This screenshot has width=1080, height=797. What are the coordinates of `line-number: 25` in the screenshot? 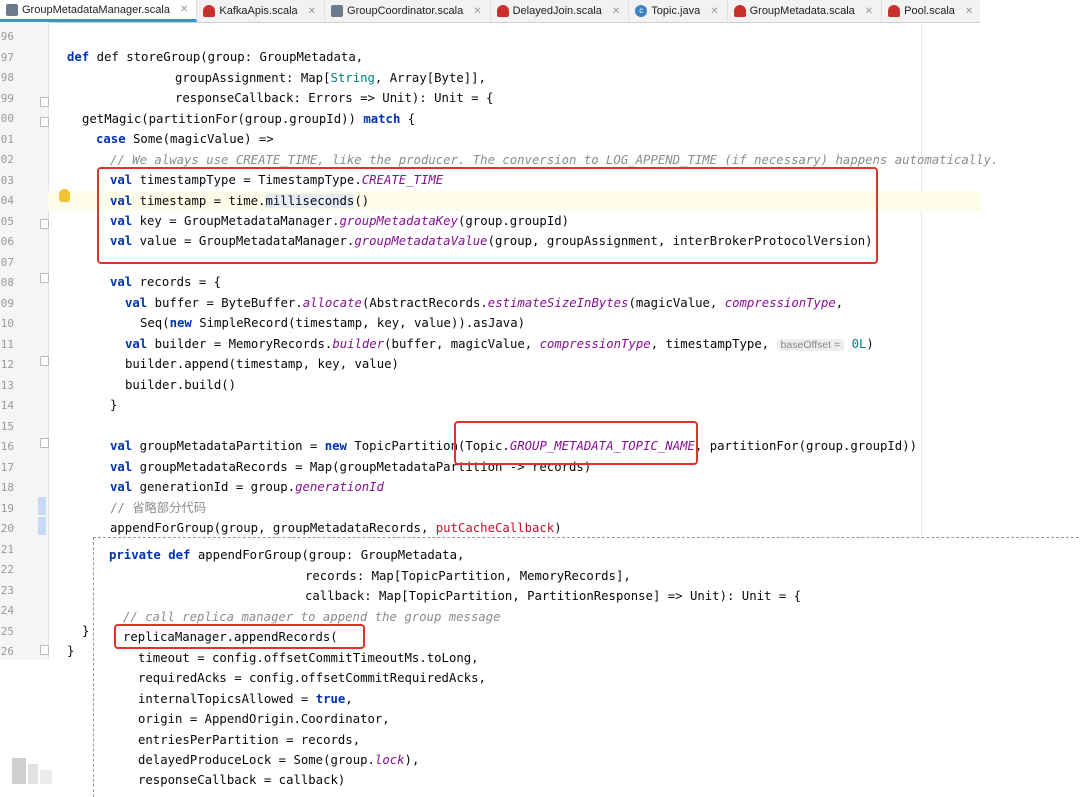 It's located at (7, 631).